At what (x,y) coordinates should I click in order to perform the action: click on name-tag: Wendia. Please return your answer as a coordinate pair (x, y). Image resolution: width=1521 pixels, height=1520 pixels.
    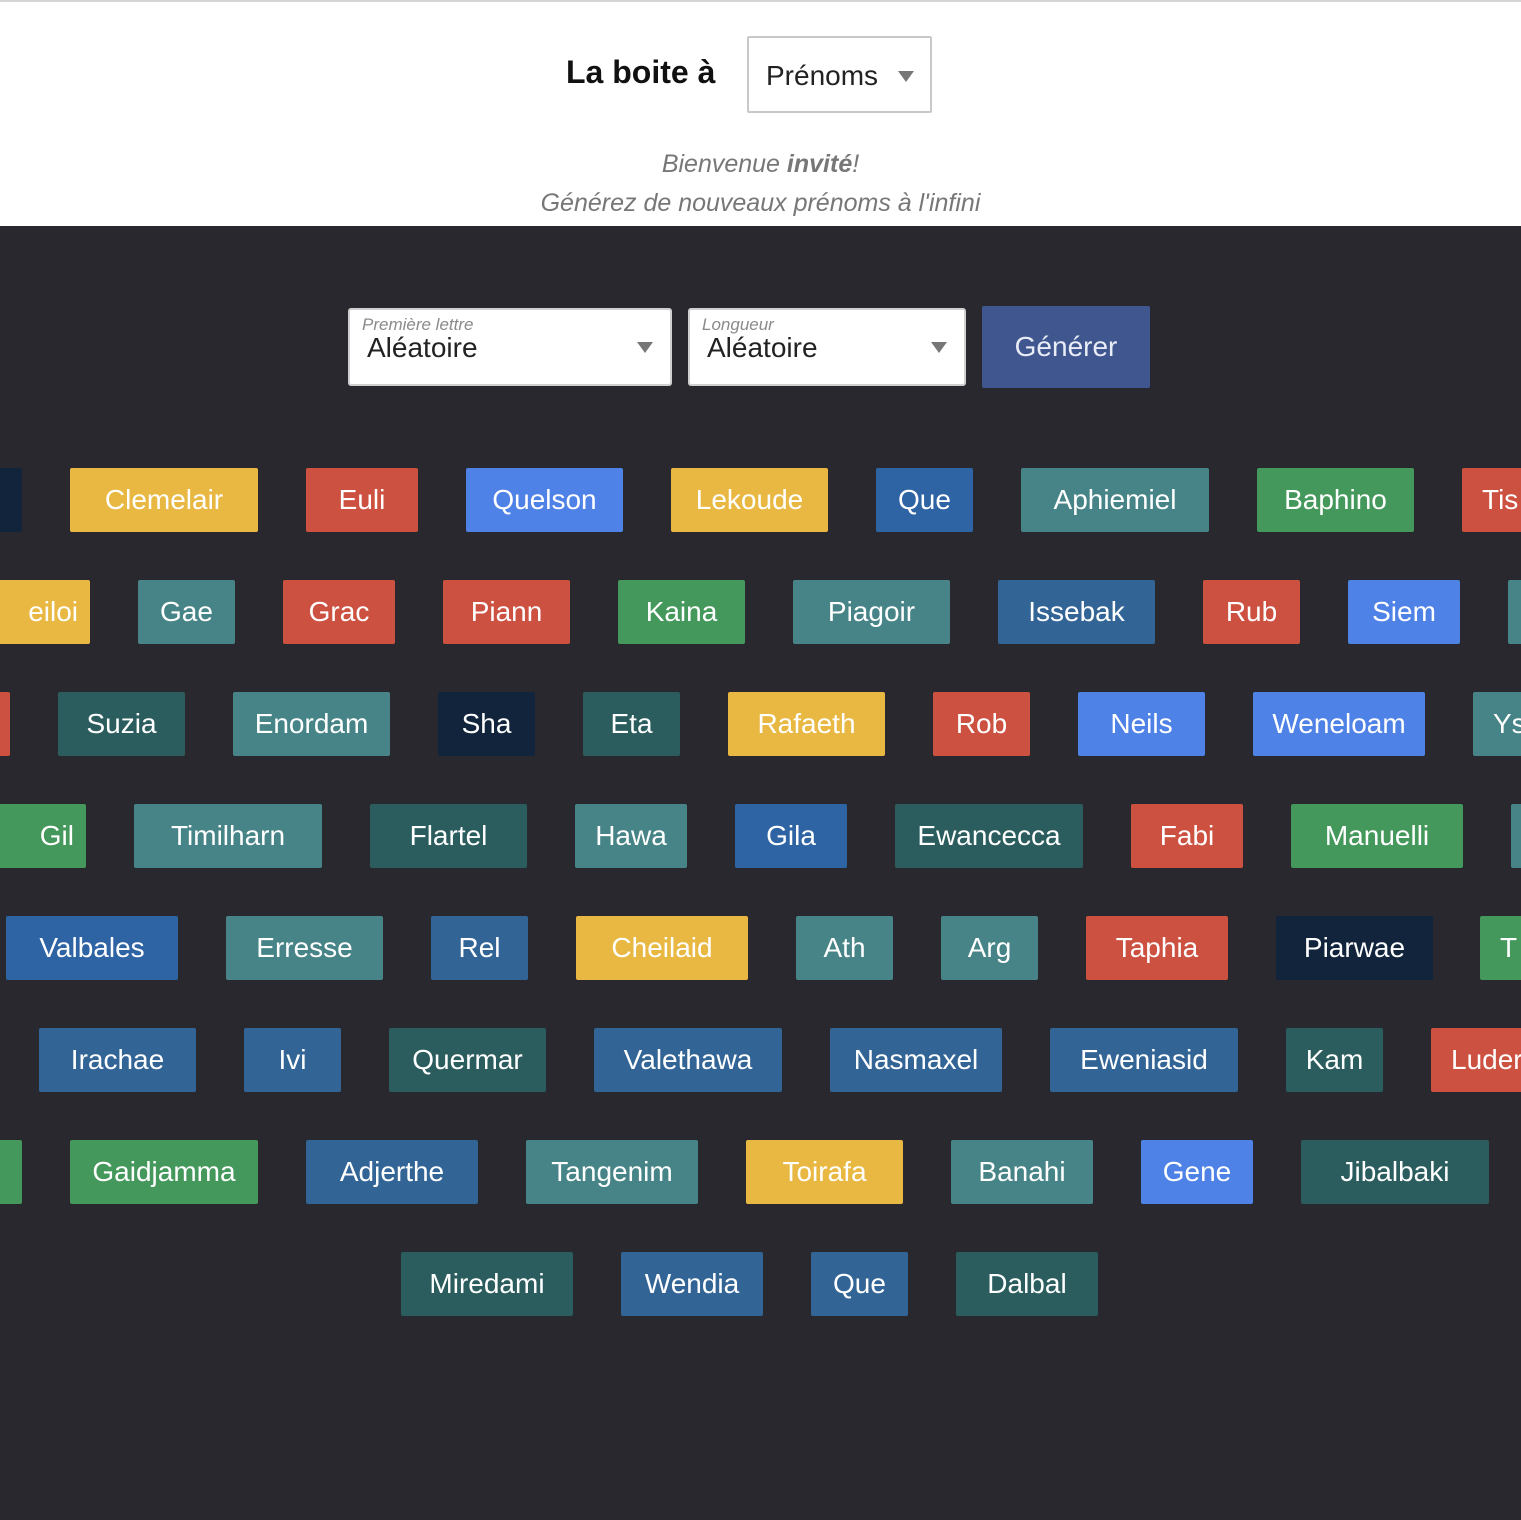
    Looking at the image, I should click on (692, 1284).